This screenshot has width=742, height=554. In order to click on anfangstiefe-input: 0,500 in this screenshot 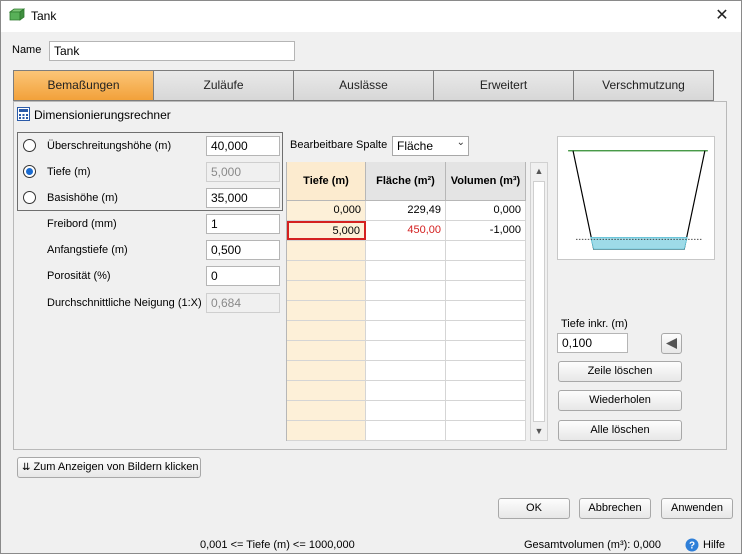, I will do `click(243, 250)`.